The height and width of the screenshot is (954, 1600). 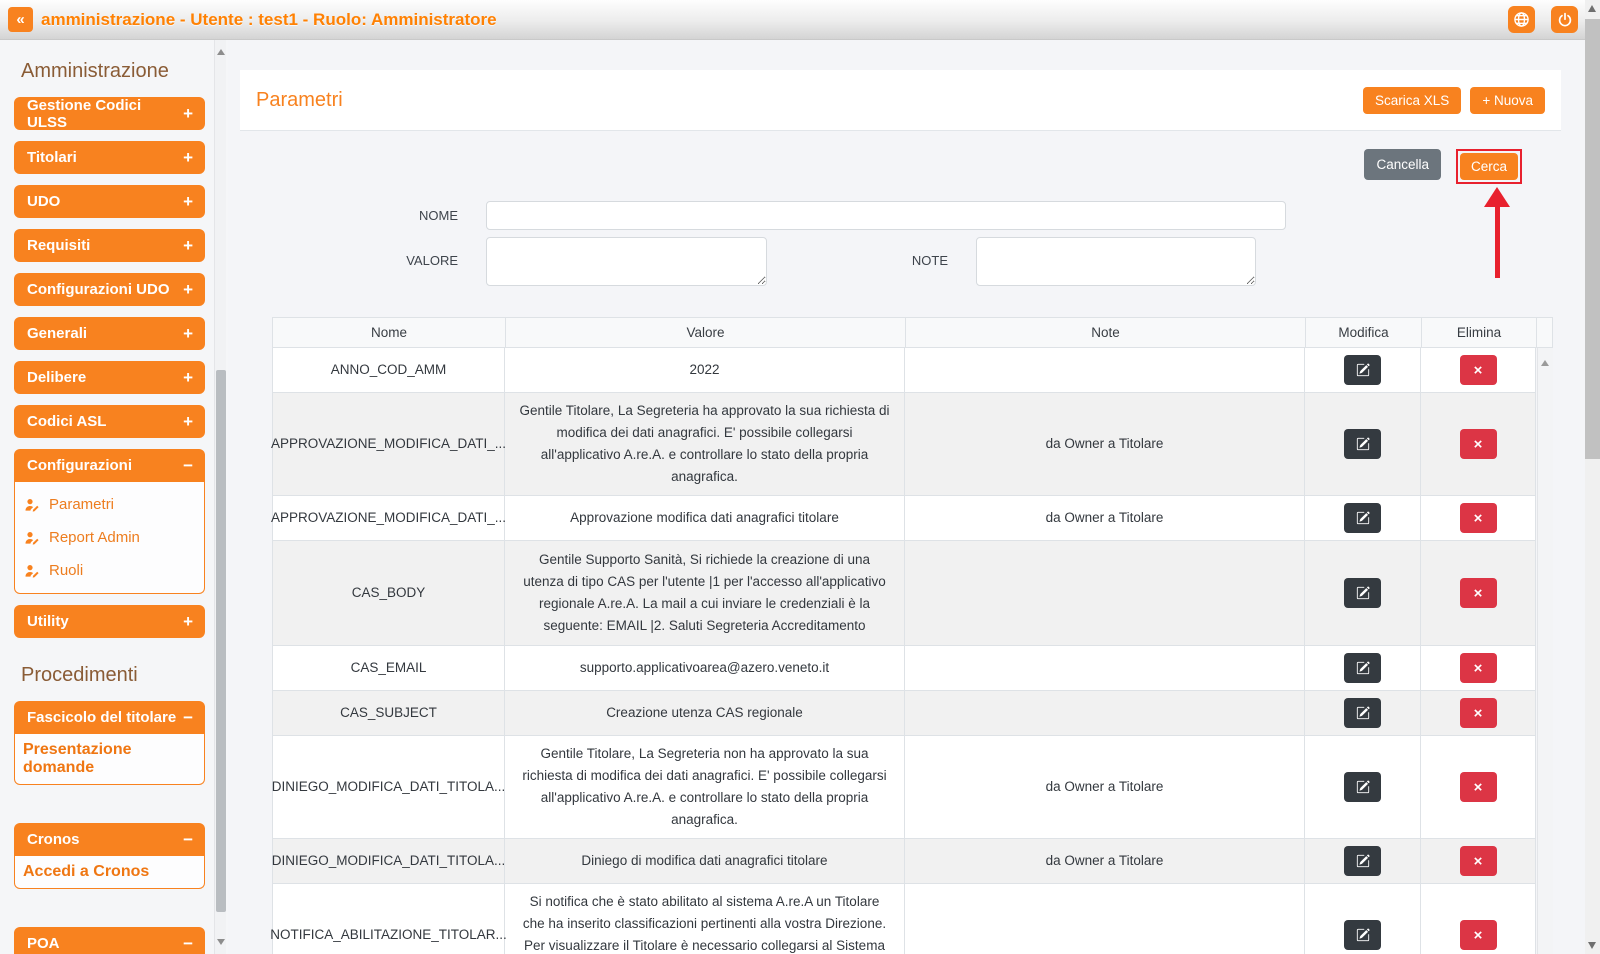 What do you see at coordinates (109, 333) in the screenshot?
I see `sidebar-item-generali: Generali +` at bounding box center [109, 333].